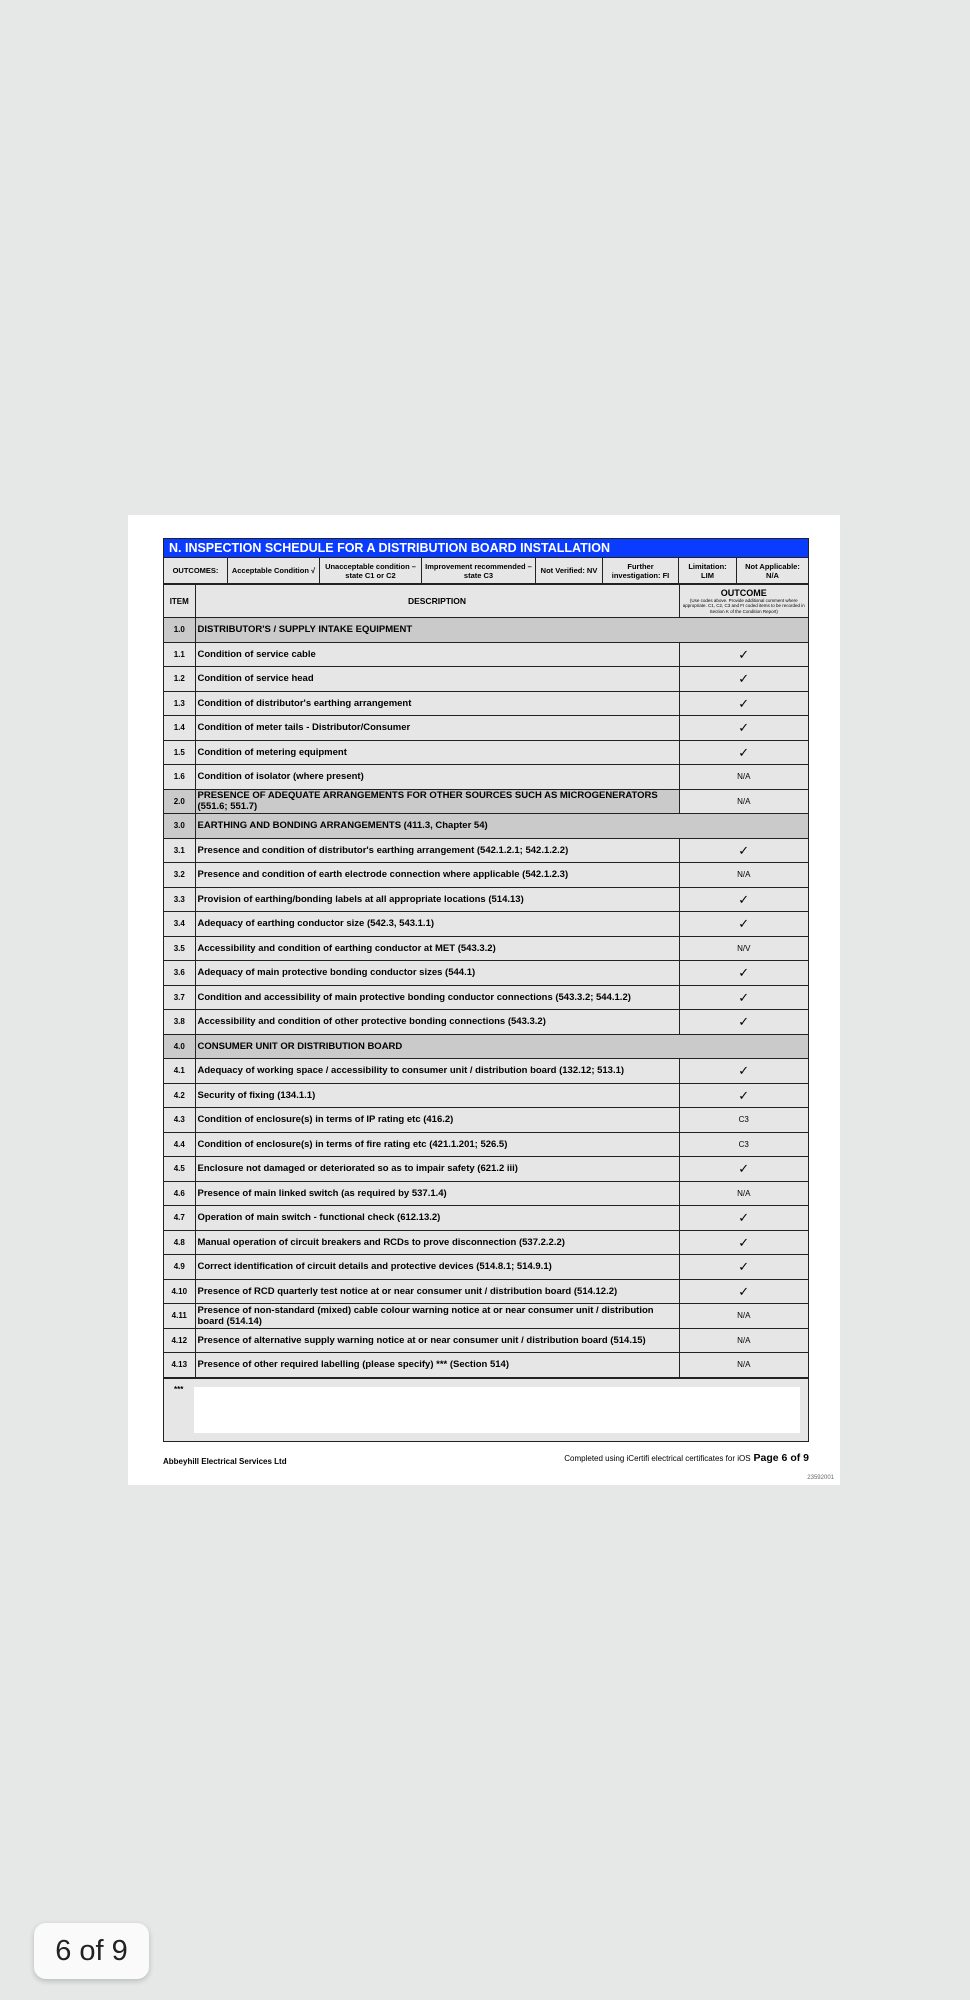 The height and width of the screenshot is (2000, 970). Describe the element at coordinates (180, 1169) in the screenshot. I see `item-number: 4.5` at that location.